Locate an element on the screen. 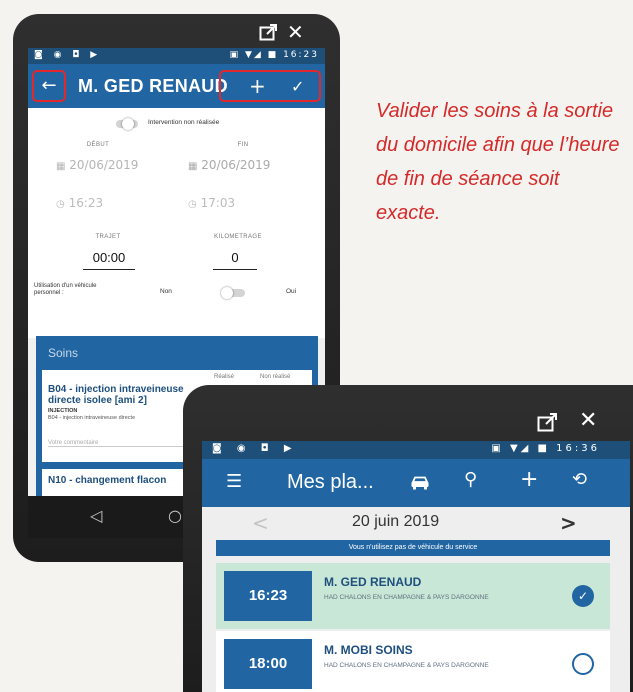 Image resolution: width=633 pixels, height=692 pixels. km-input: 0 is located at coordinates (235, 260).